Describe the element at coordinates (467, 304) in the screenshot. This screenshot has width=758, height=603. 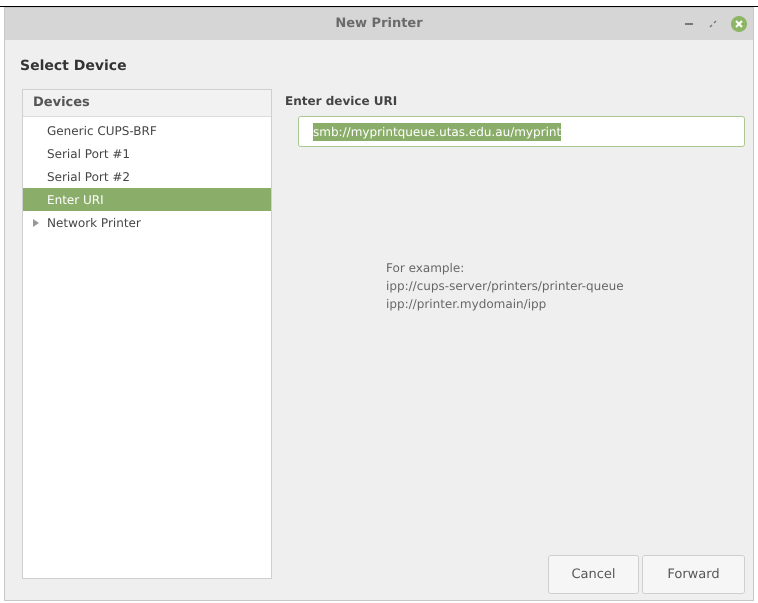
I see `example-text: ipp://printer.mydomain/ipp` at that location.